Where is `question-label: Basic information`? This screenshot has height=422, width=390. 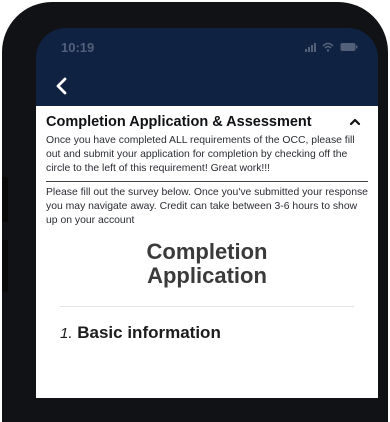 question-label: Basic information is located at coordinates (149, 332).